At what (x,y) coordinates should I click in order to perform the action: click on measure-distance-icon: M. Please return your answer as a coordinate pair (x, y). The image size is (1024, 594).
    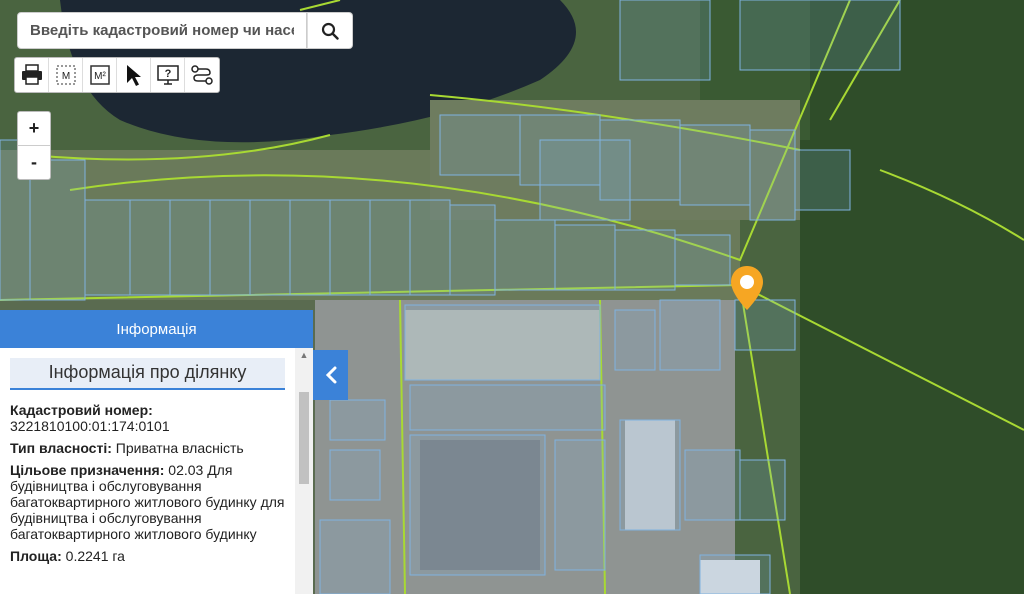
    Looking at the image, I should click on (65, 75).